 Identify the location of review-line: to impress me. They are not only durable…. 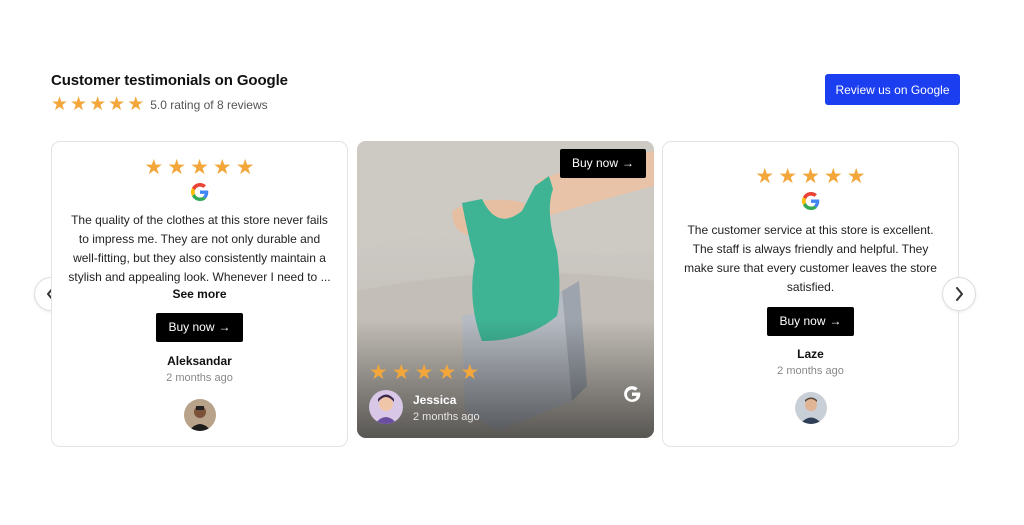
(199, 239).